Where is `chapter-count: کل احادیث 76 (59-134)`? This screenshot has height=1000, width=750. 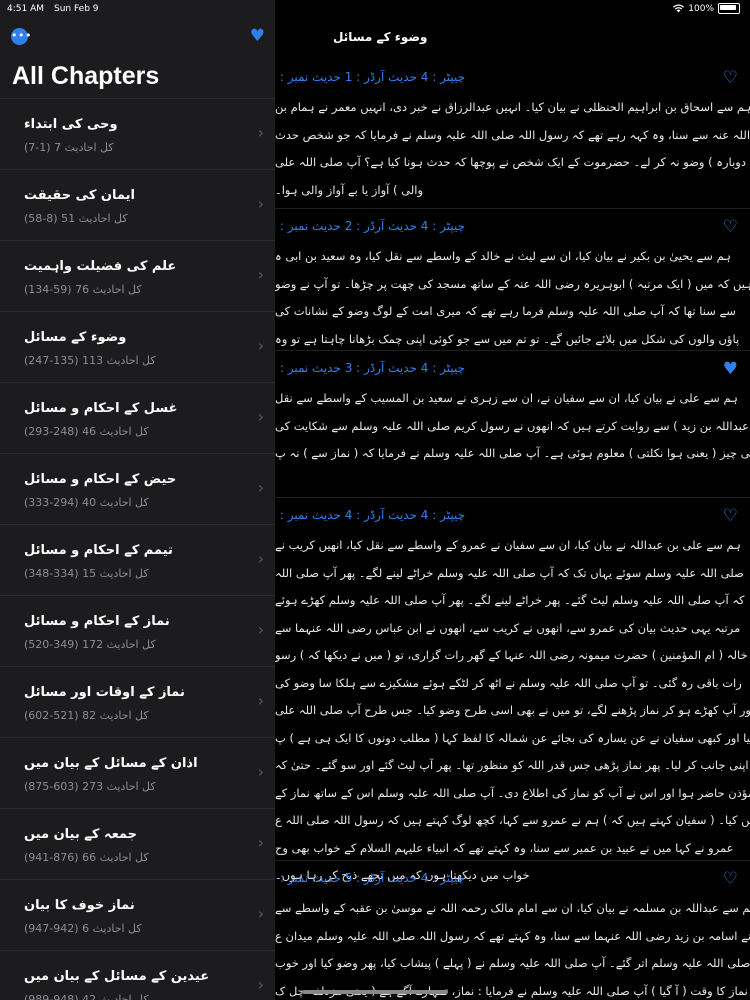
chapter-count: کل احادیث 76 (59-134) is located at coordinates (83, 289).